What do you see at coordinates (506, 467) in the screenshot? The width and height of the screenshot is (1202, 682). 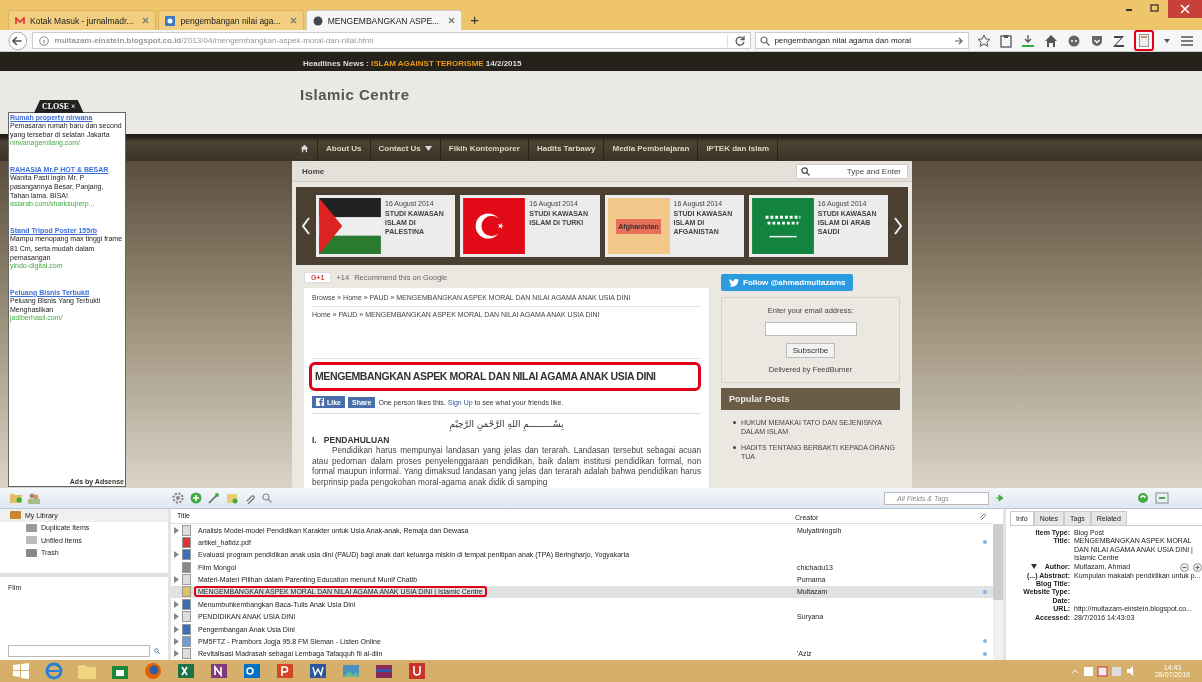 I see `article-paragraph: Pendidikan harus mempunyai landasan yang jelas dan terarah. Landasan tersebut sebagai acuan atau pedornan dalam proses penyelenggaraan pendidikan, baik dalam institusi pendidikan formal, non formal maupun informal. Yang dimaksud landasan yang jelas dan terarah adalah bahwa pendidikan harus berprinsip pada pengokohan moral-agama anak didik di samping` at bounding box center [506, 467].